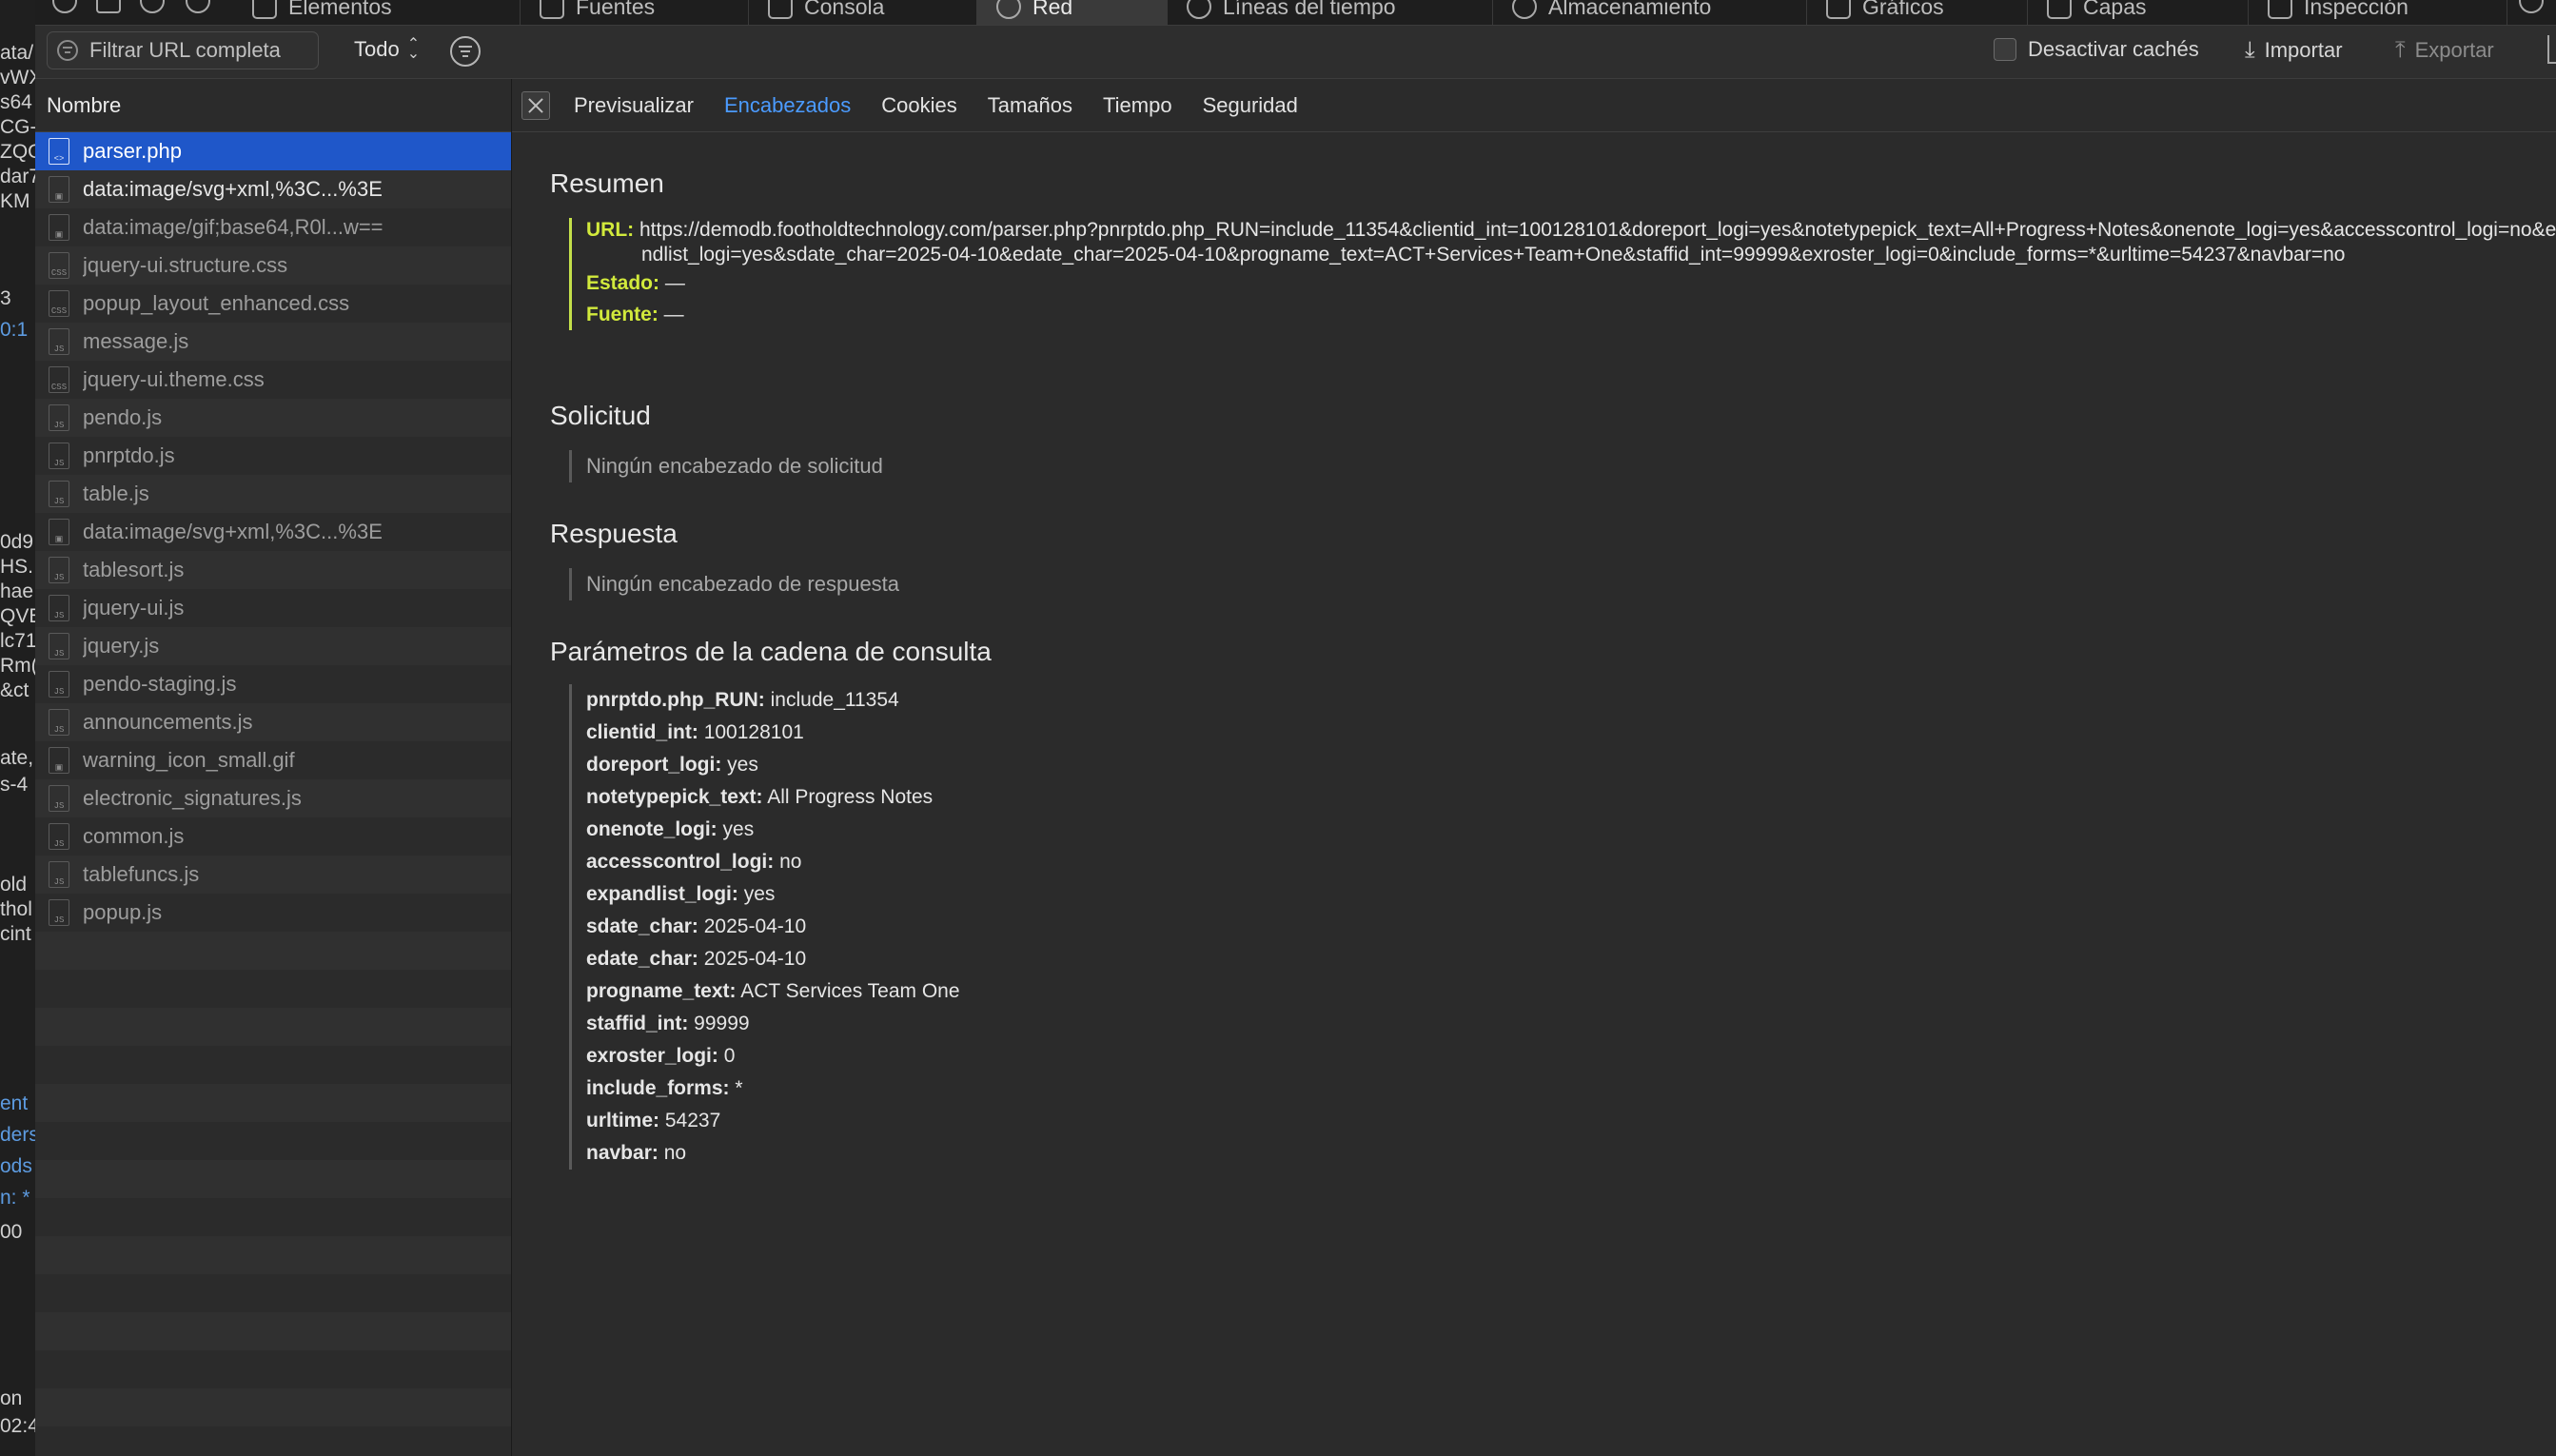 This screenshot has height=1456, width=2556. What do you see at coordinates (64, 6) in the screenshot?
I see `pin-icon` at bounding box center [64, 6].